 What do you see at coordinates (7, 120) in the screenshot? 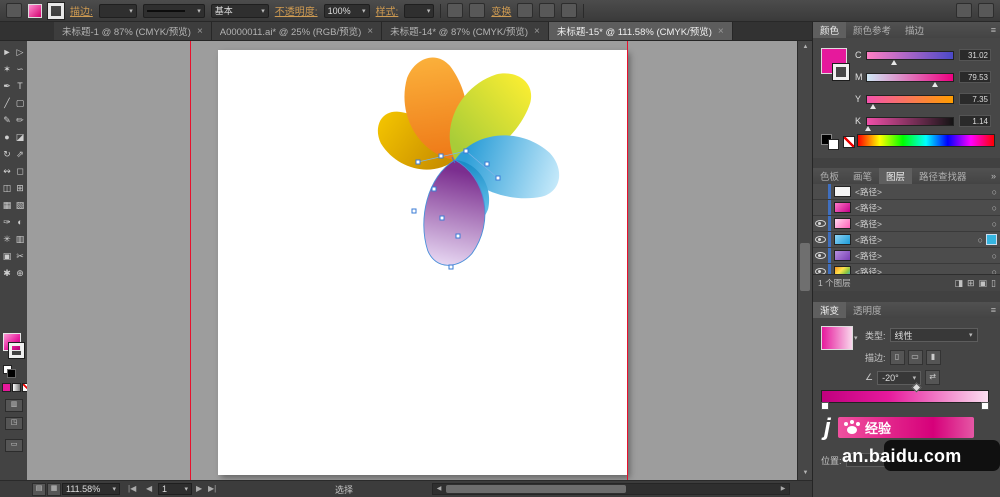
I see `paintbrush-tool: ✎` at bounding box center [7, 120].